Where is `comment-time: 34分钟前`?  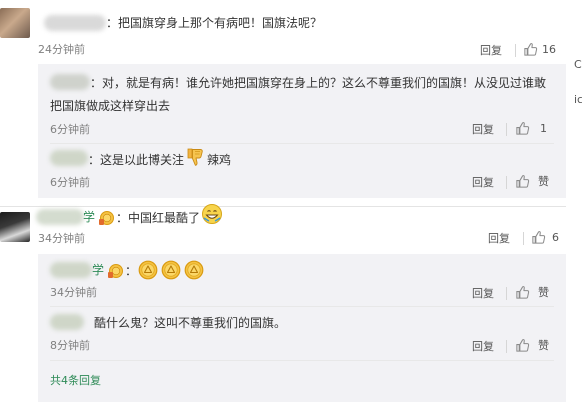 comment-time: 34分钟前 is located at coordinates (61, 238).